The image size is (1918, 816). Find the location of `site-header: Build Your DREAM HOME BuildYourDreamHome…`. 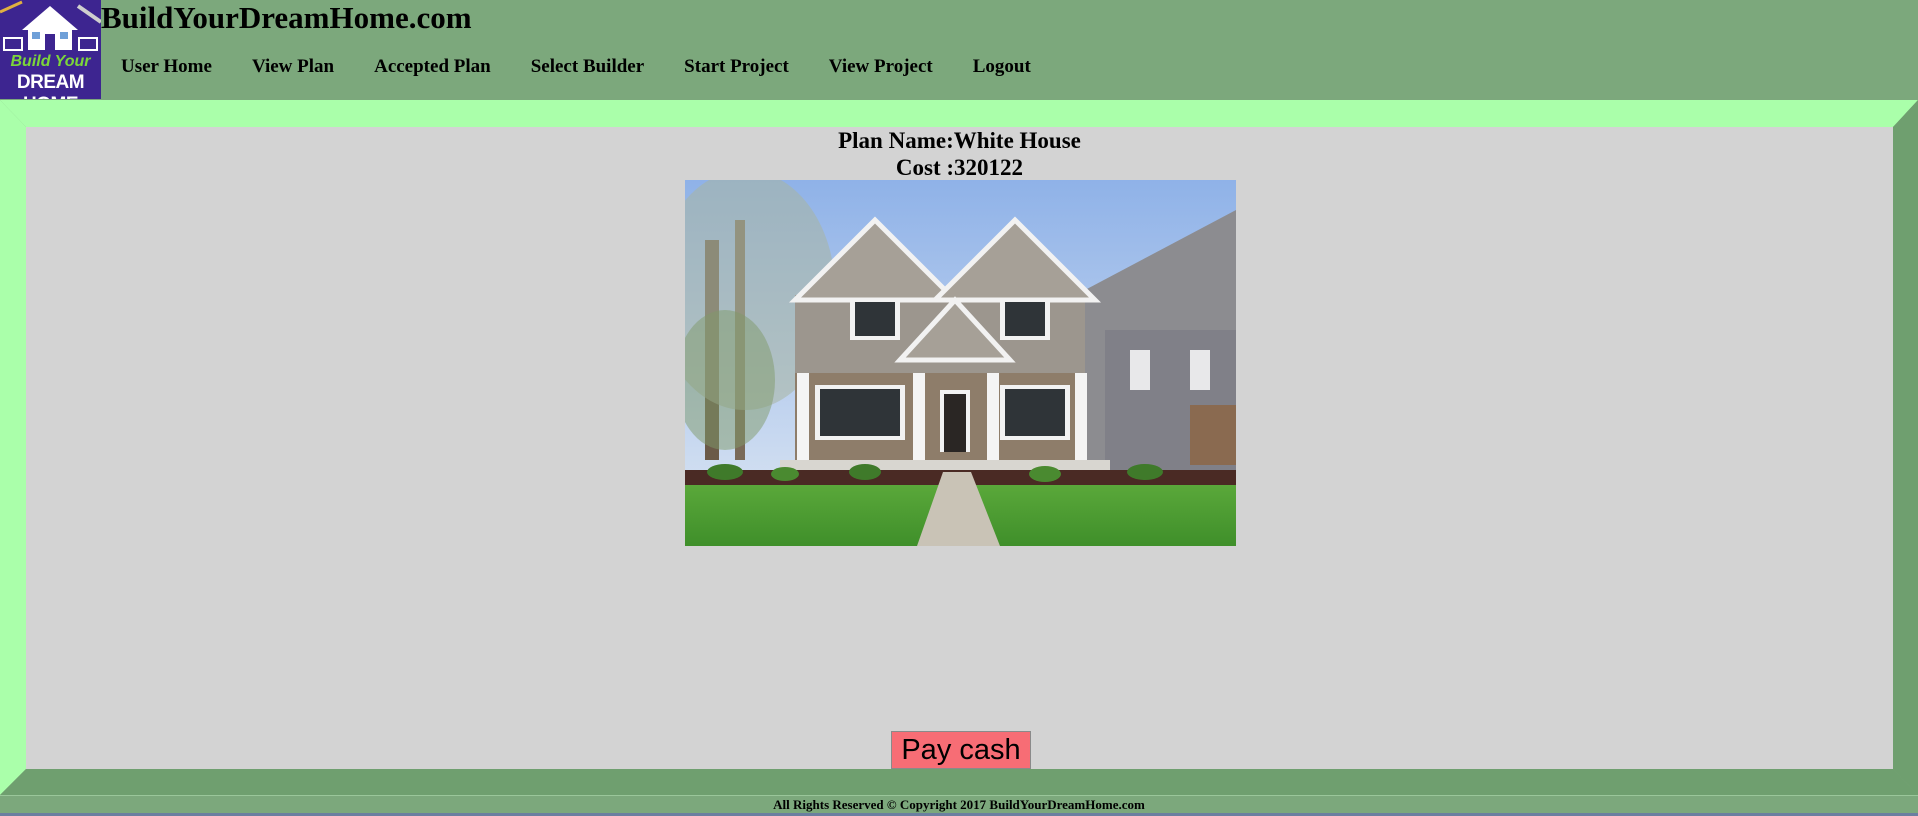

site-header: Build Your DREAM HOME BuildYourDreamHome… is located at coordinates (959, 50).